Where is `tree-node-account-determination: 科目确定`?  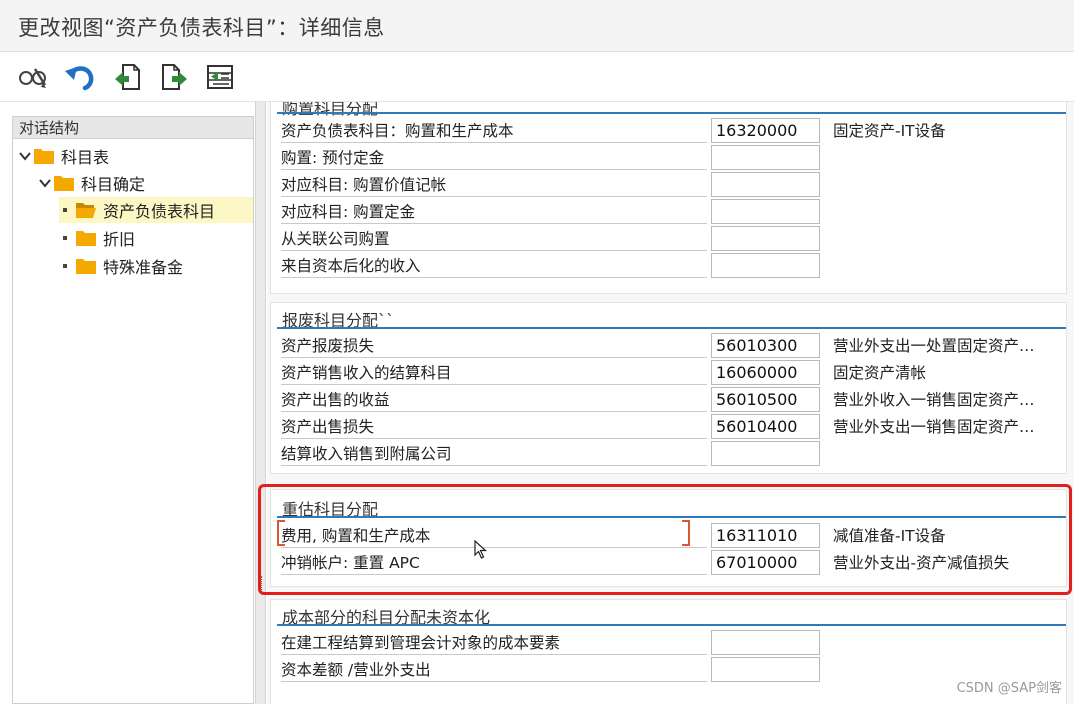 tree-node-account-determination: 科目确定 is located at coordinates (91, 183).